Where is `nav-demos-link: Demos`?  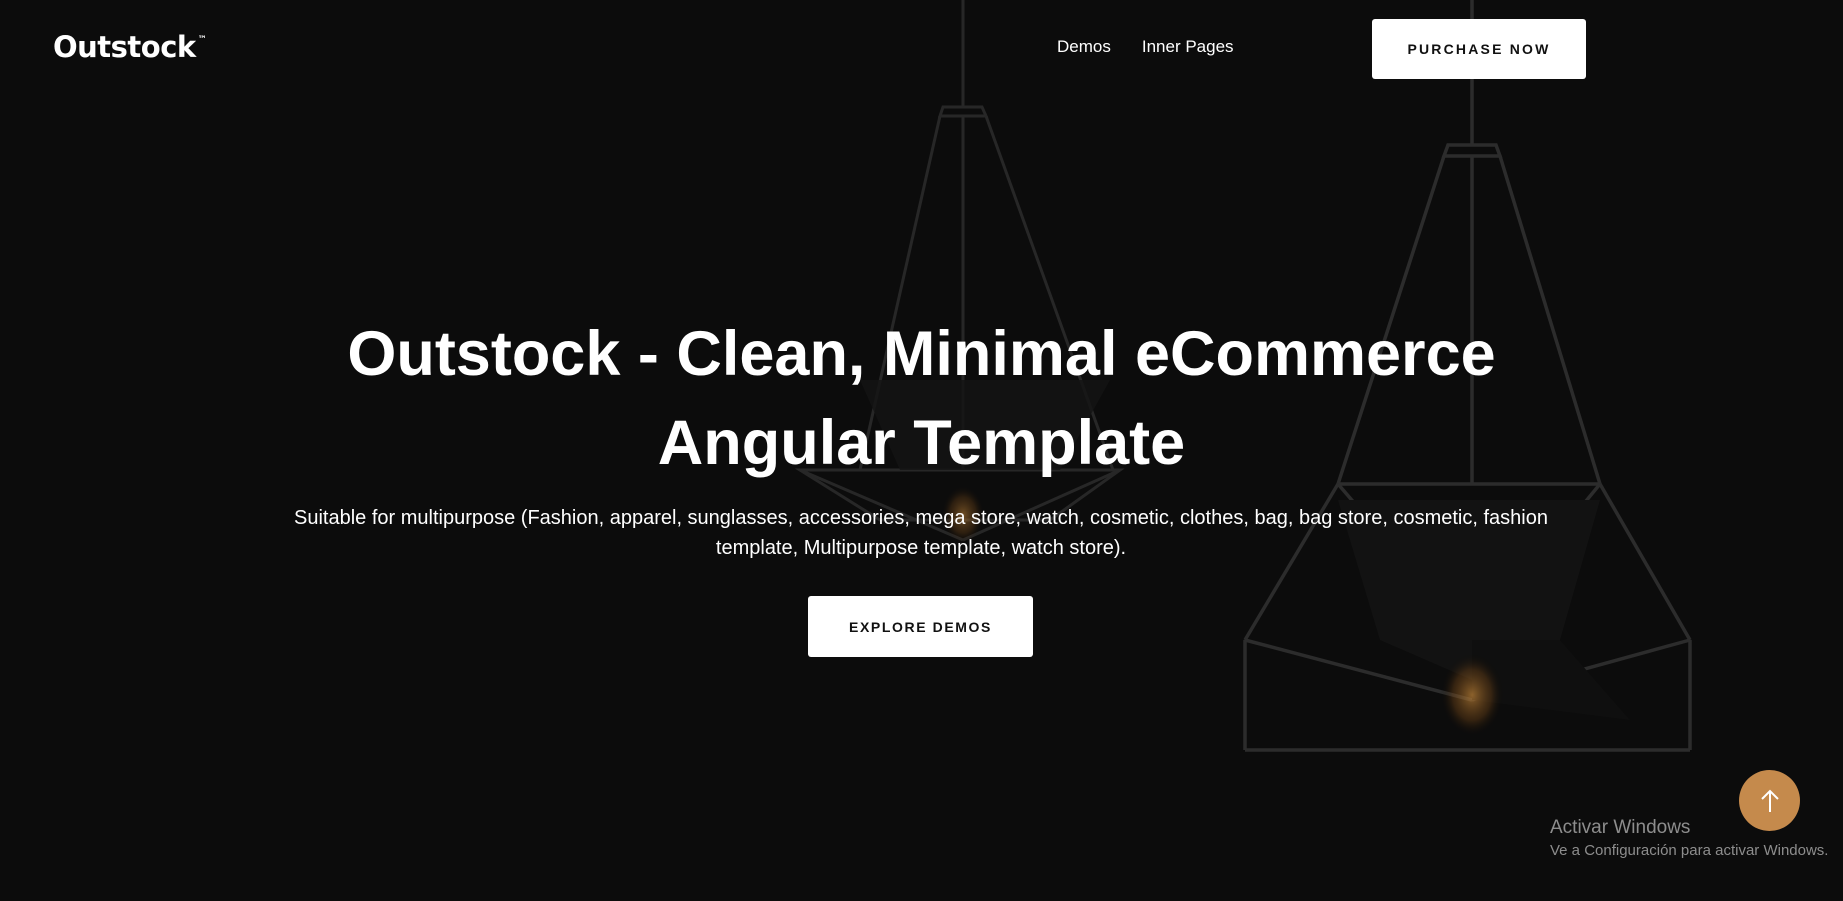 nav-demos-link: Demos is located at coordinates (1084, 47).